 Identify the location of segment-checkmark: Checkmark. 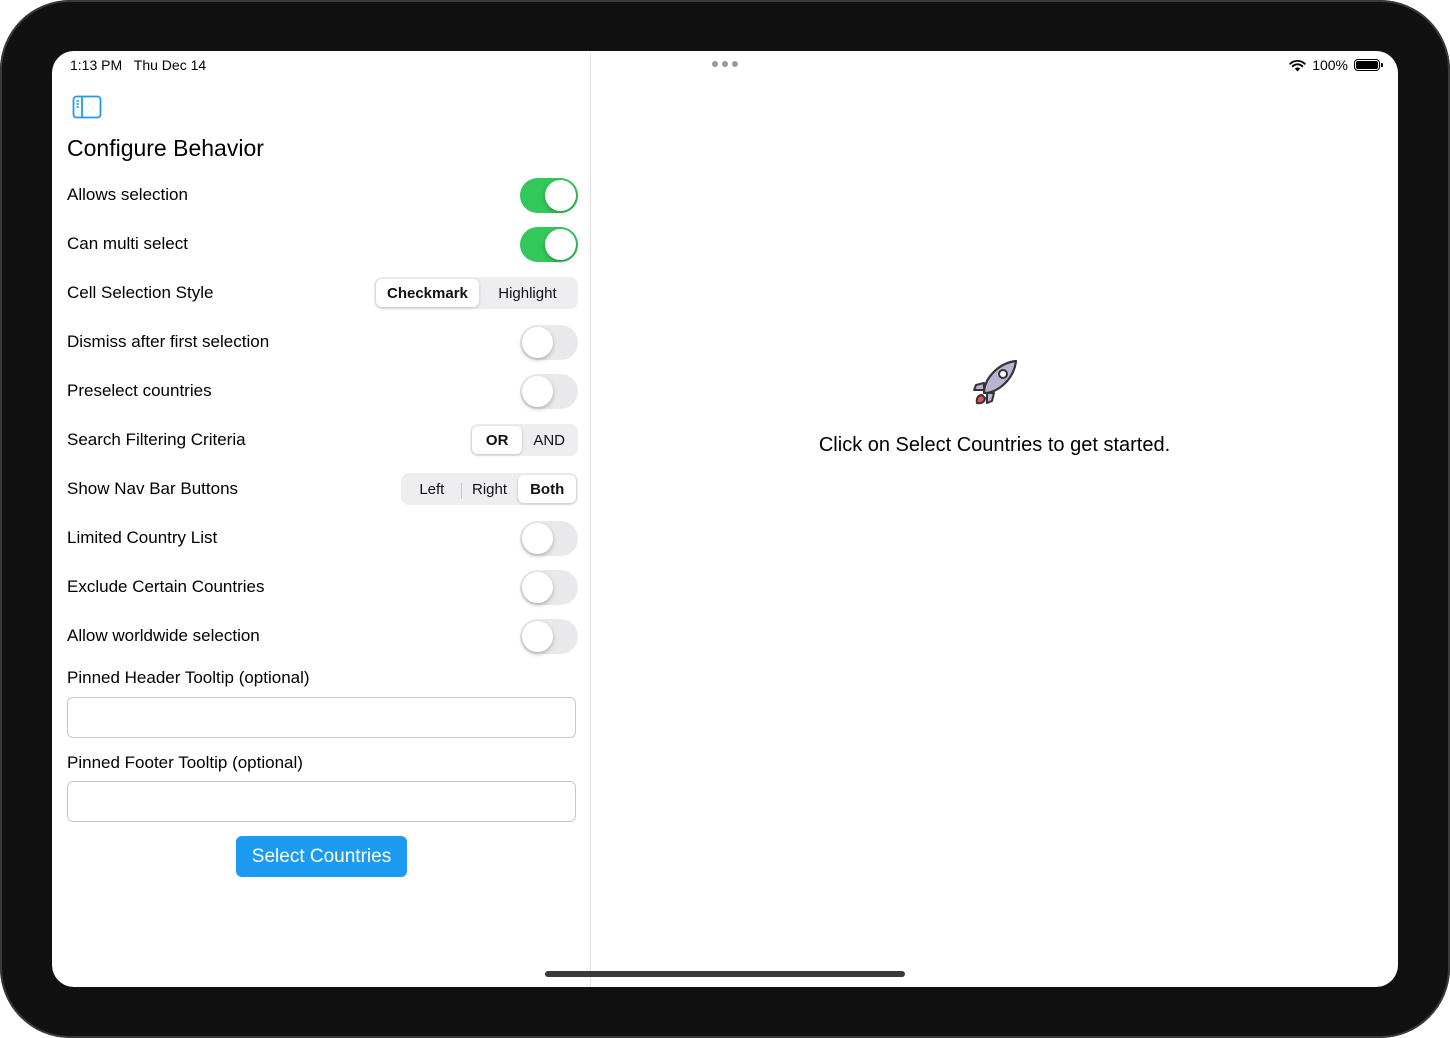
(427, 293).